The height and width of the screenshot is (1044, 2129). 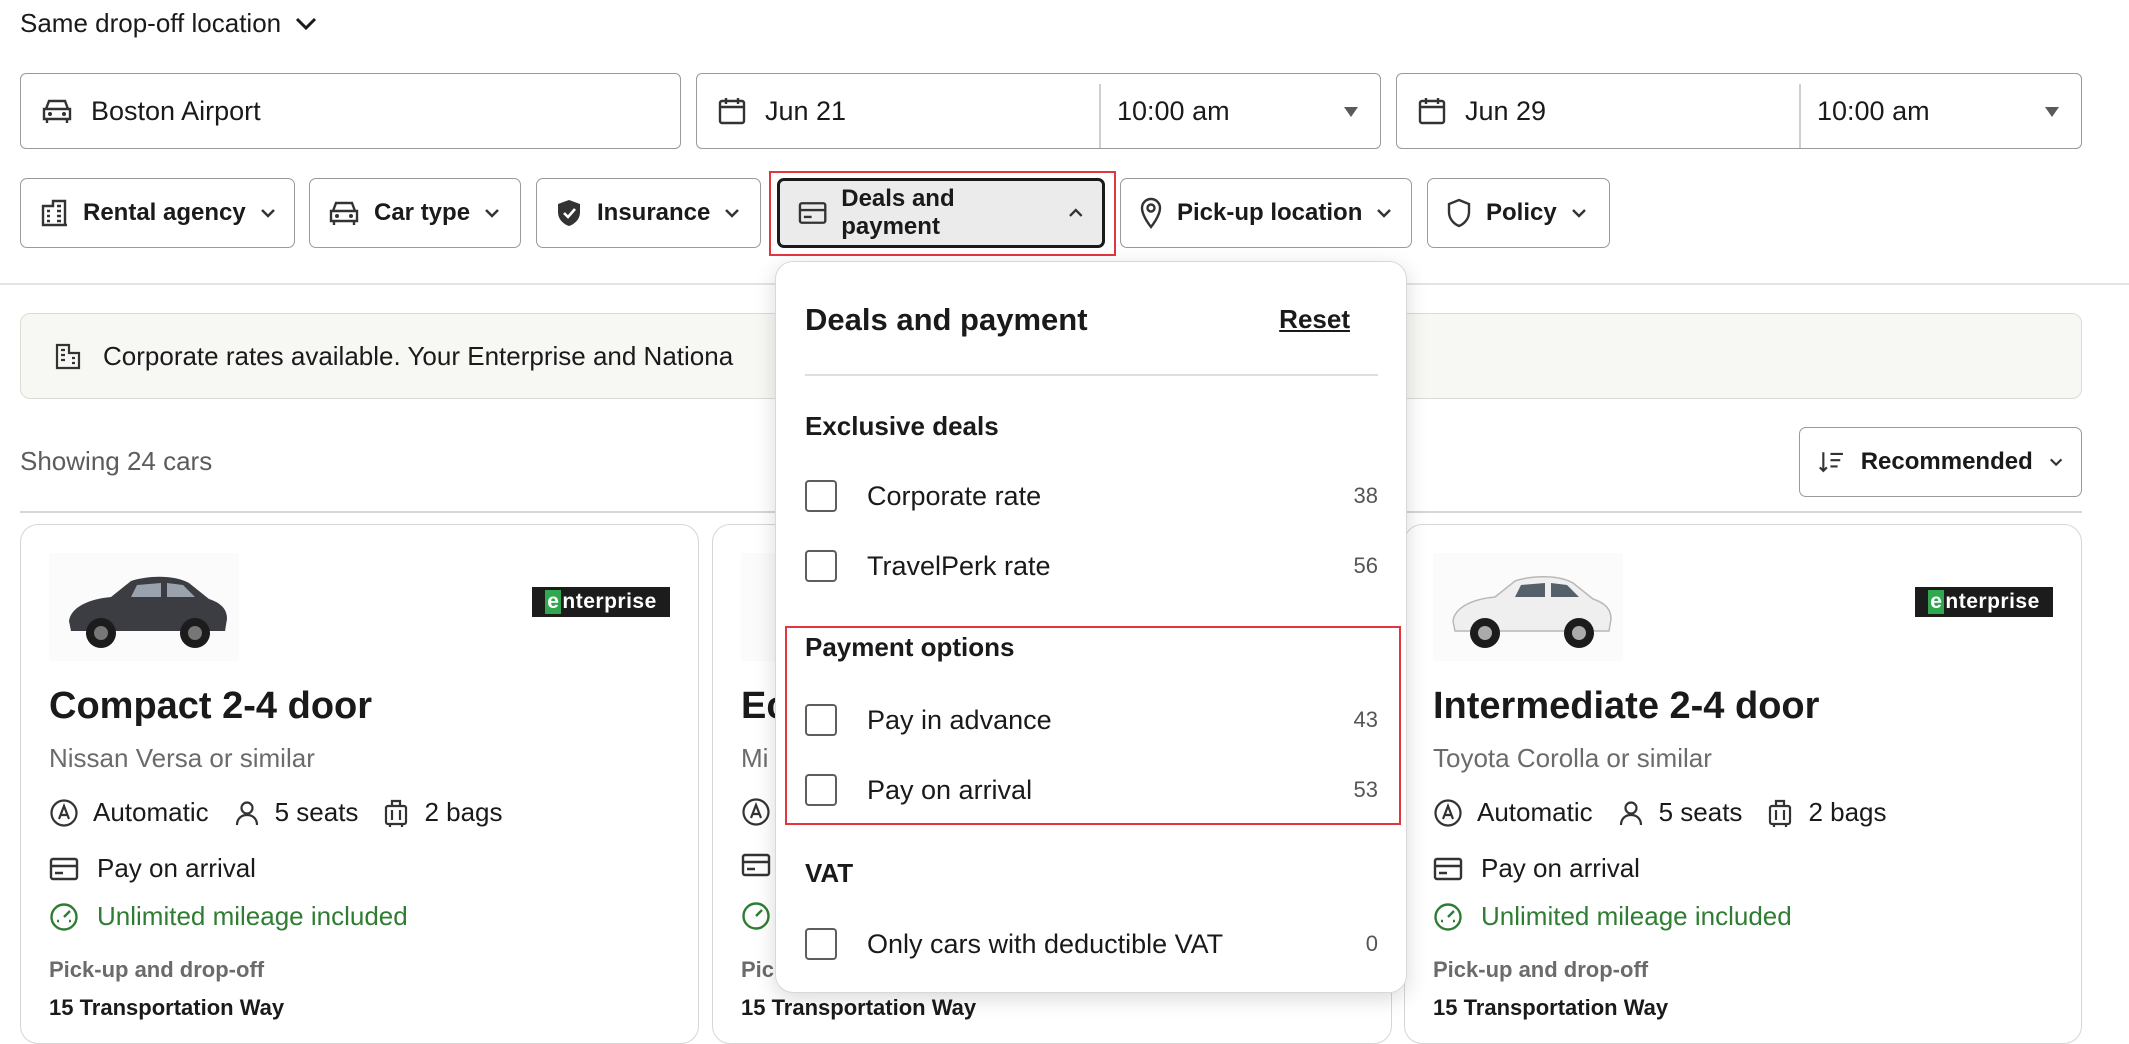 I want to click on pickup-location-input: Boston Airport, so click(x=350, y=111).